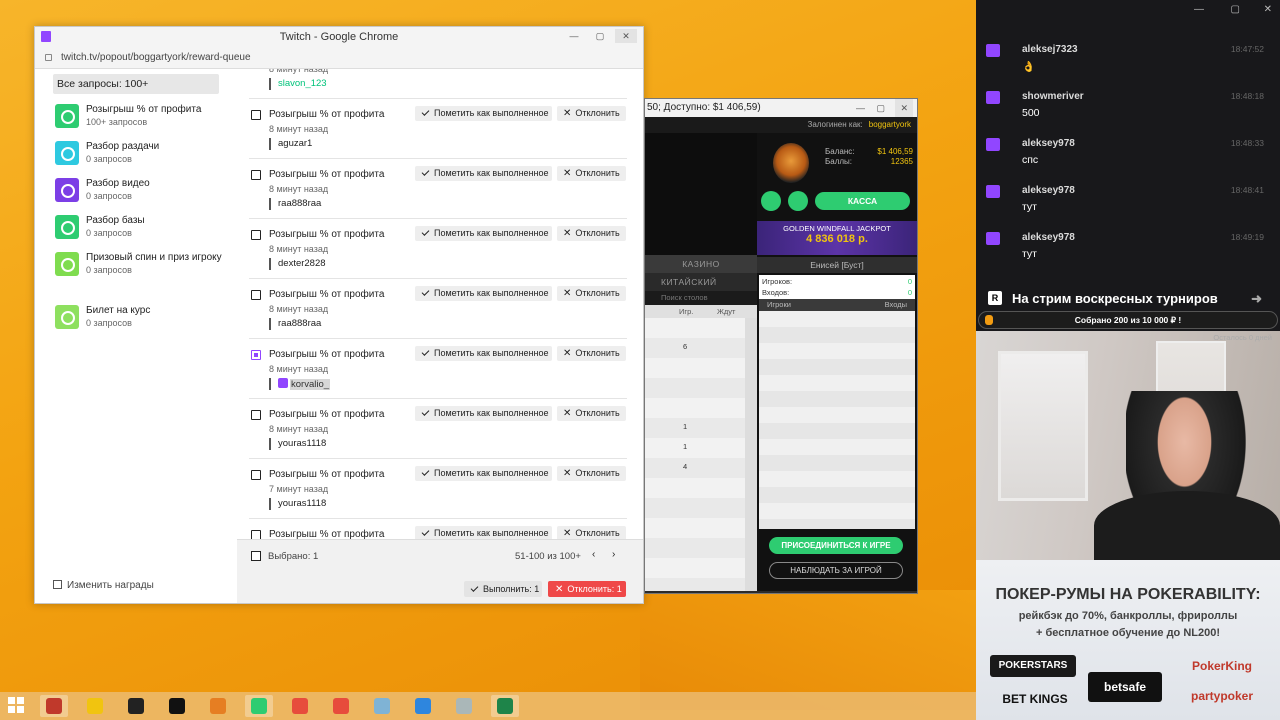 The height and width of the screenshot is (720, 1280). I want to click on poker-client-icon, so click(505, 706).